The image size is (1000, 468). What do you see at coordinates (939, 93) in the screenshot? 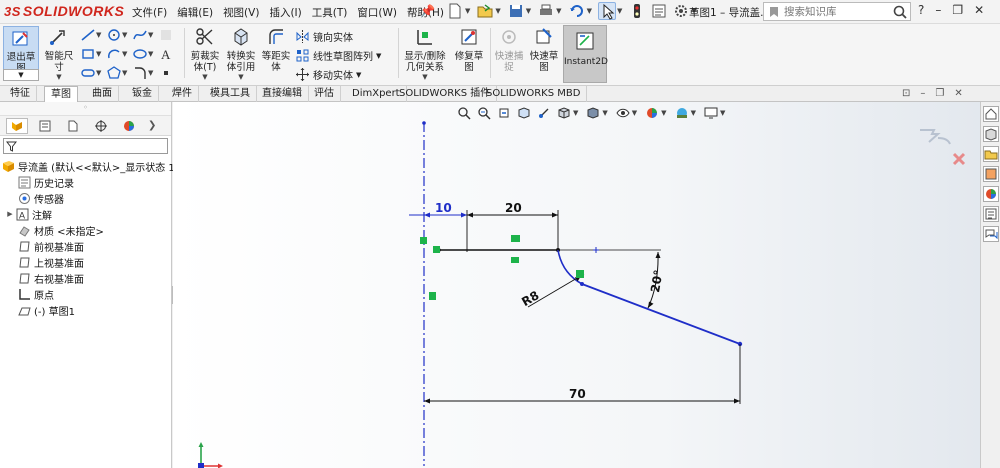
I see `restore-icon: ❐` at bounding box center [939, 93].